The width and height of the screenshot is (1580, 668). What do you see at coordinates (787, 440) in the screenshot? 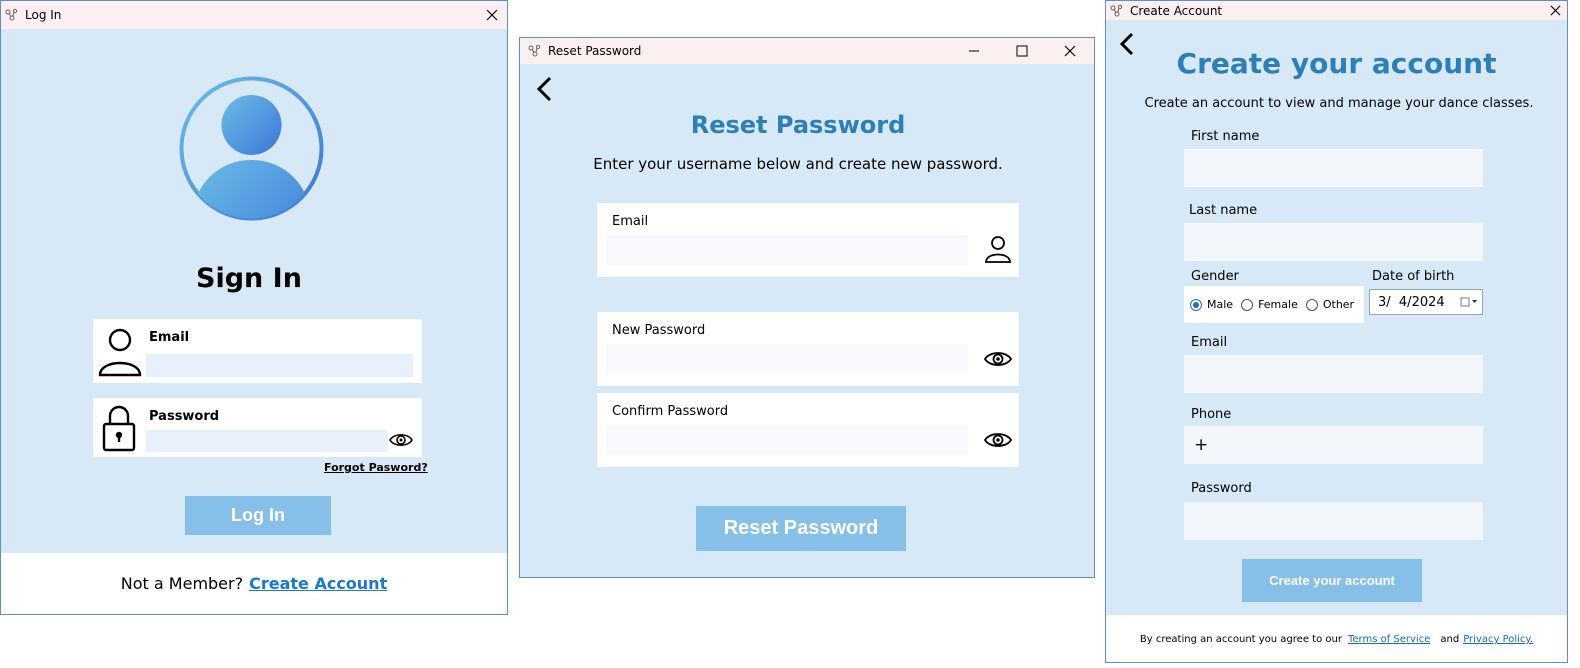
I see `confirm-password-field` at bounding box center [787, 440].